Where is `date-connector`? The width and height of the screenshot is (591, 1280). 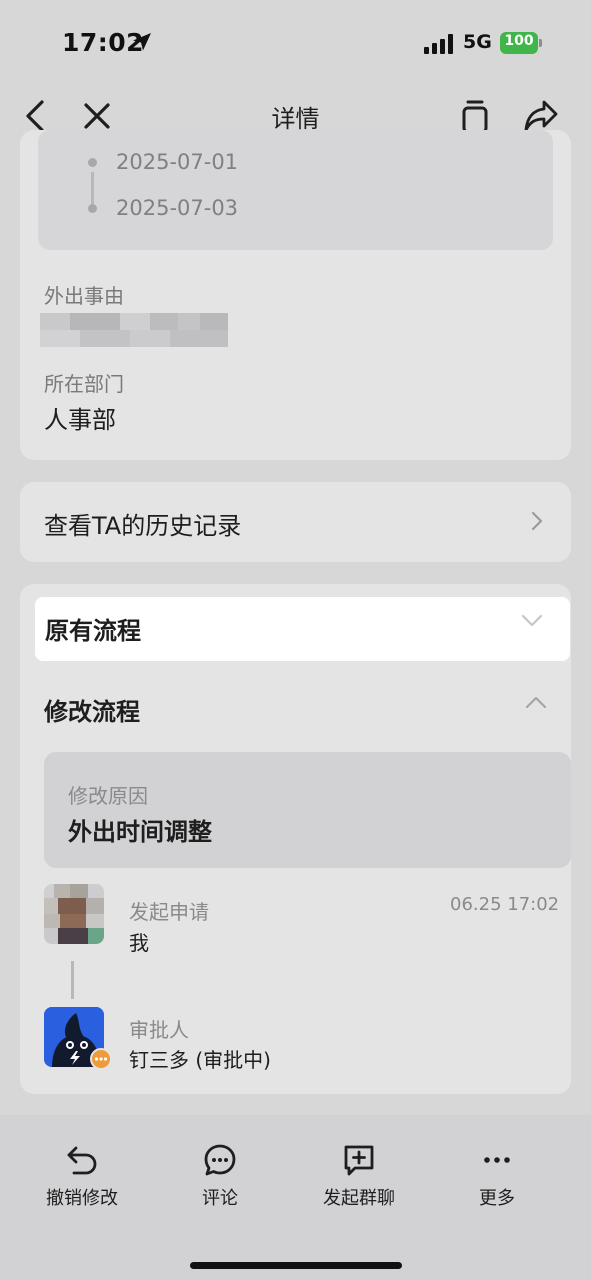
date-connector is located at coordinates (92, 188).